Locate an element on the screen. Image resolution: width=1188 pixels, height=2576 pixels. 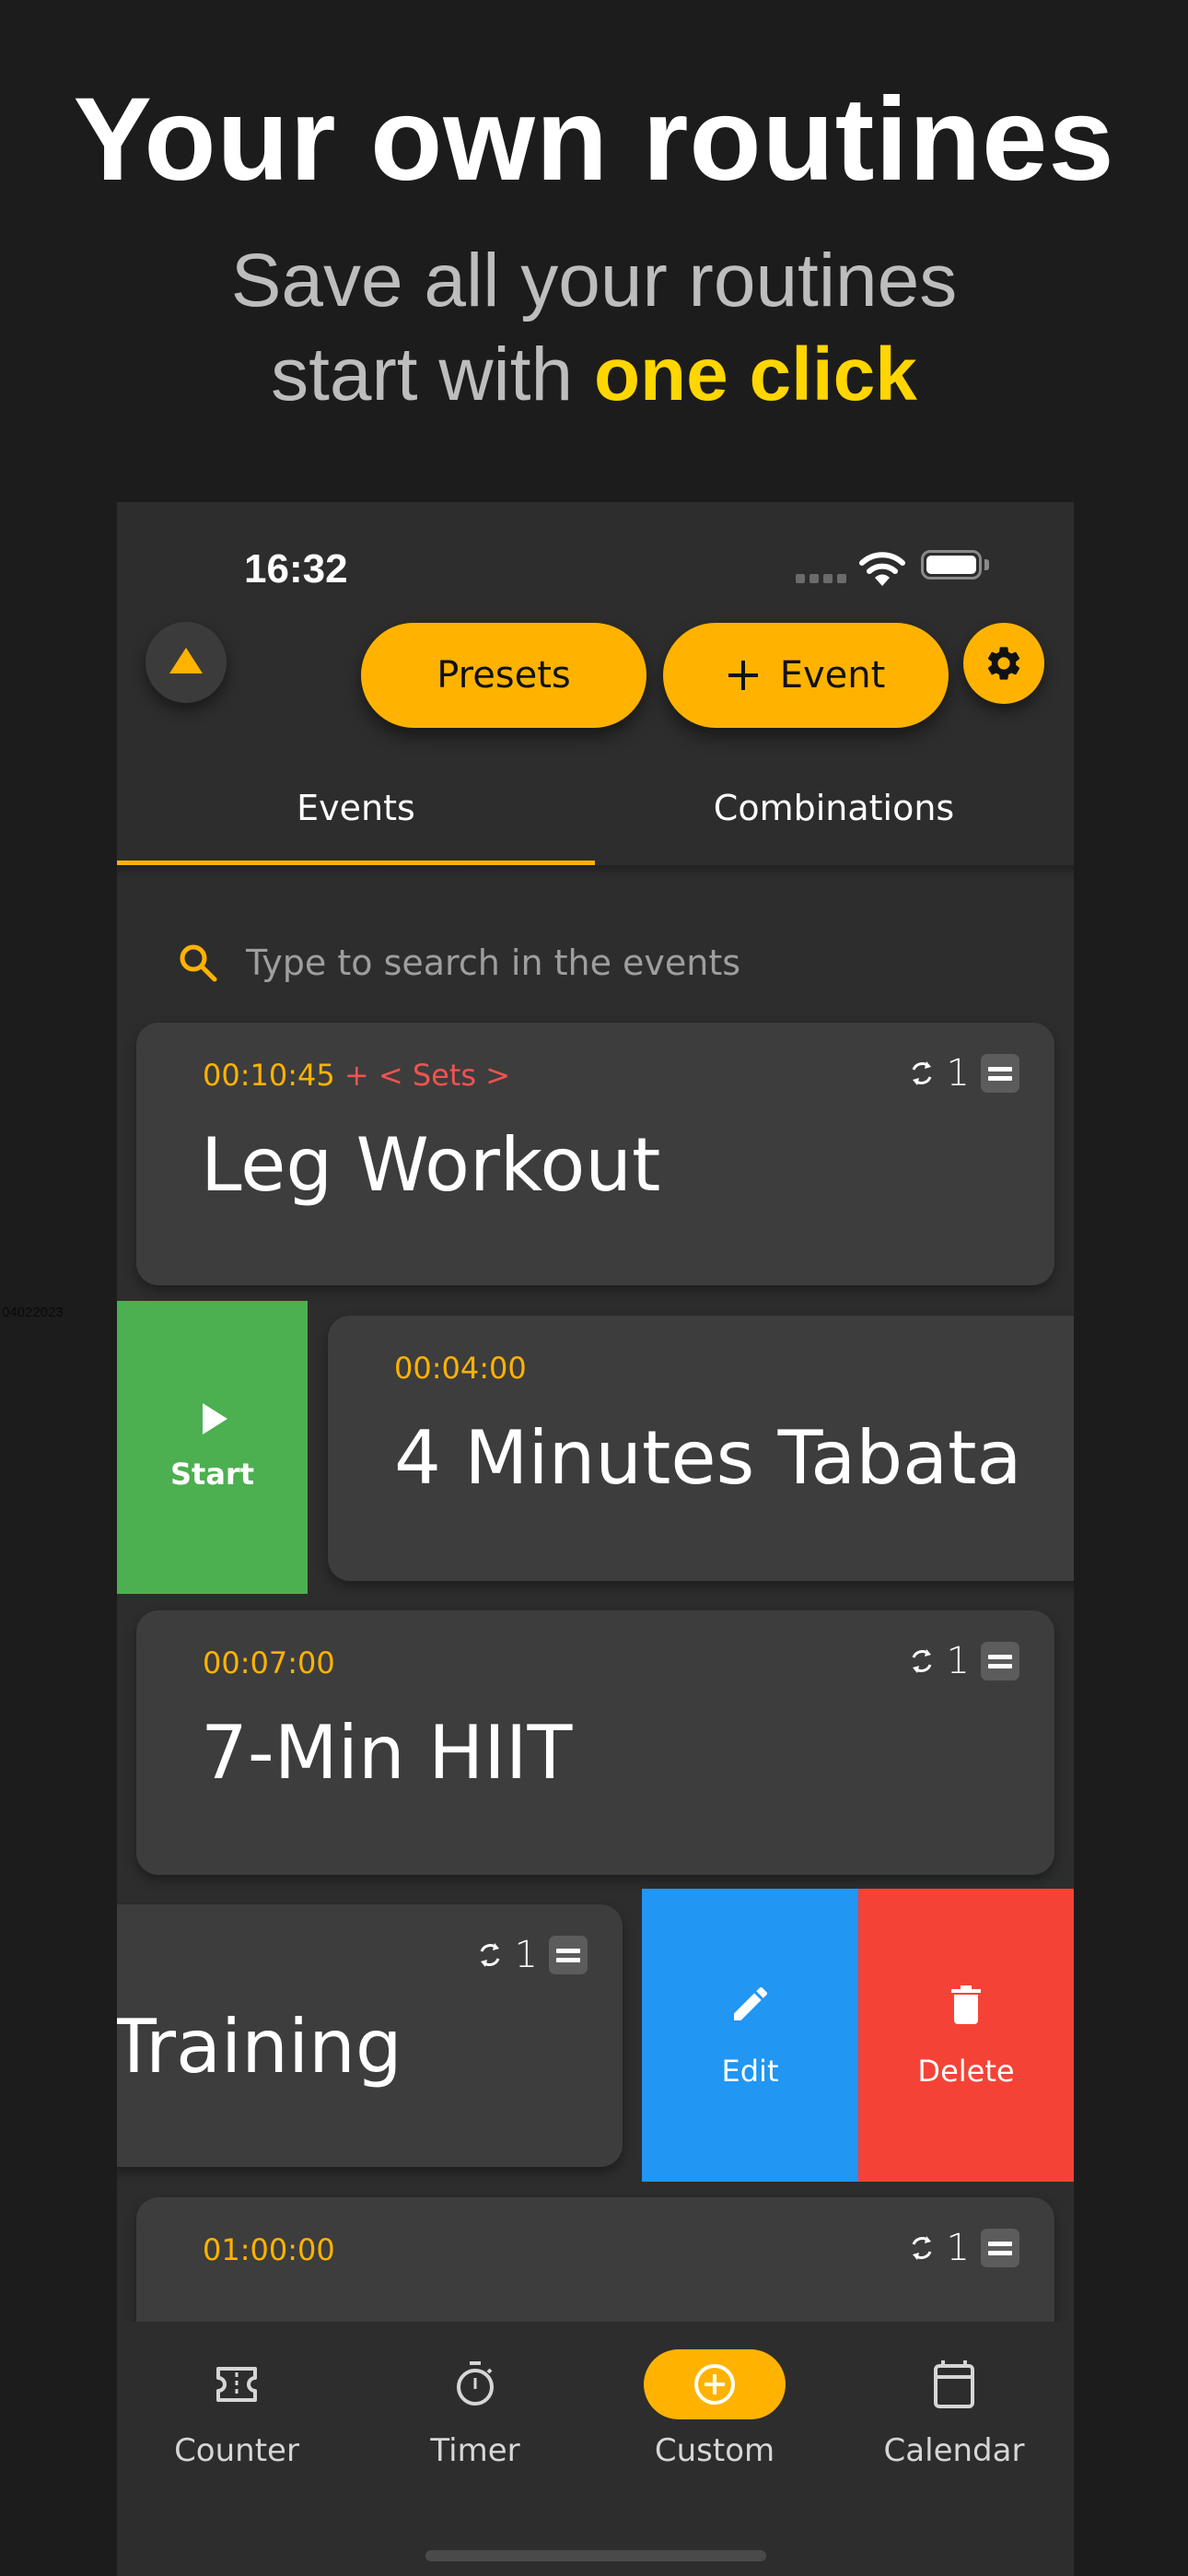
promo-subtitle-accent: one click is located at coordinates (755, 374).